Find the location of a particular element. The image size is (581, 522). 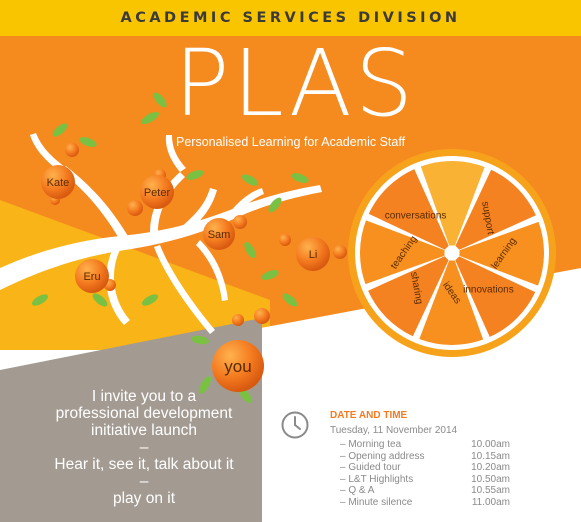

invite-line-3: initiative launch is located at coordinates (144, 430).